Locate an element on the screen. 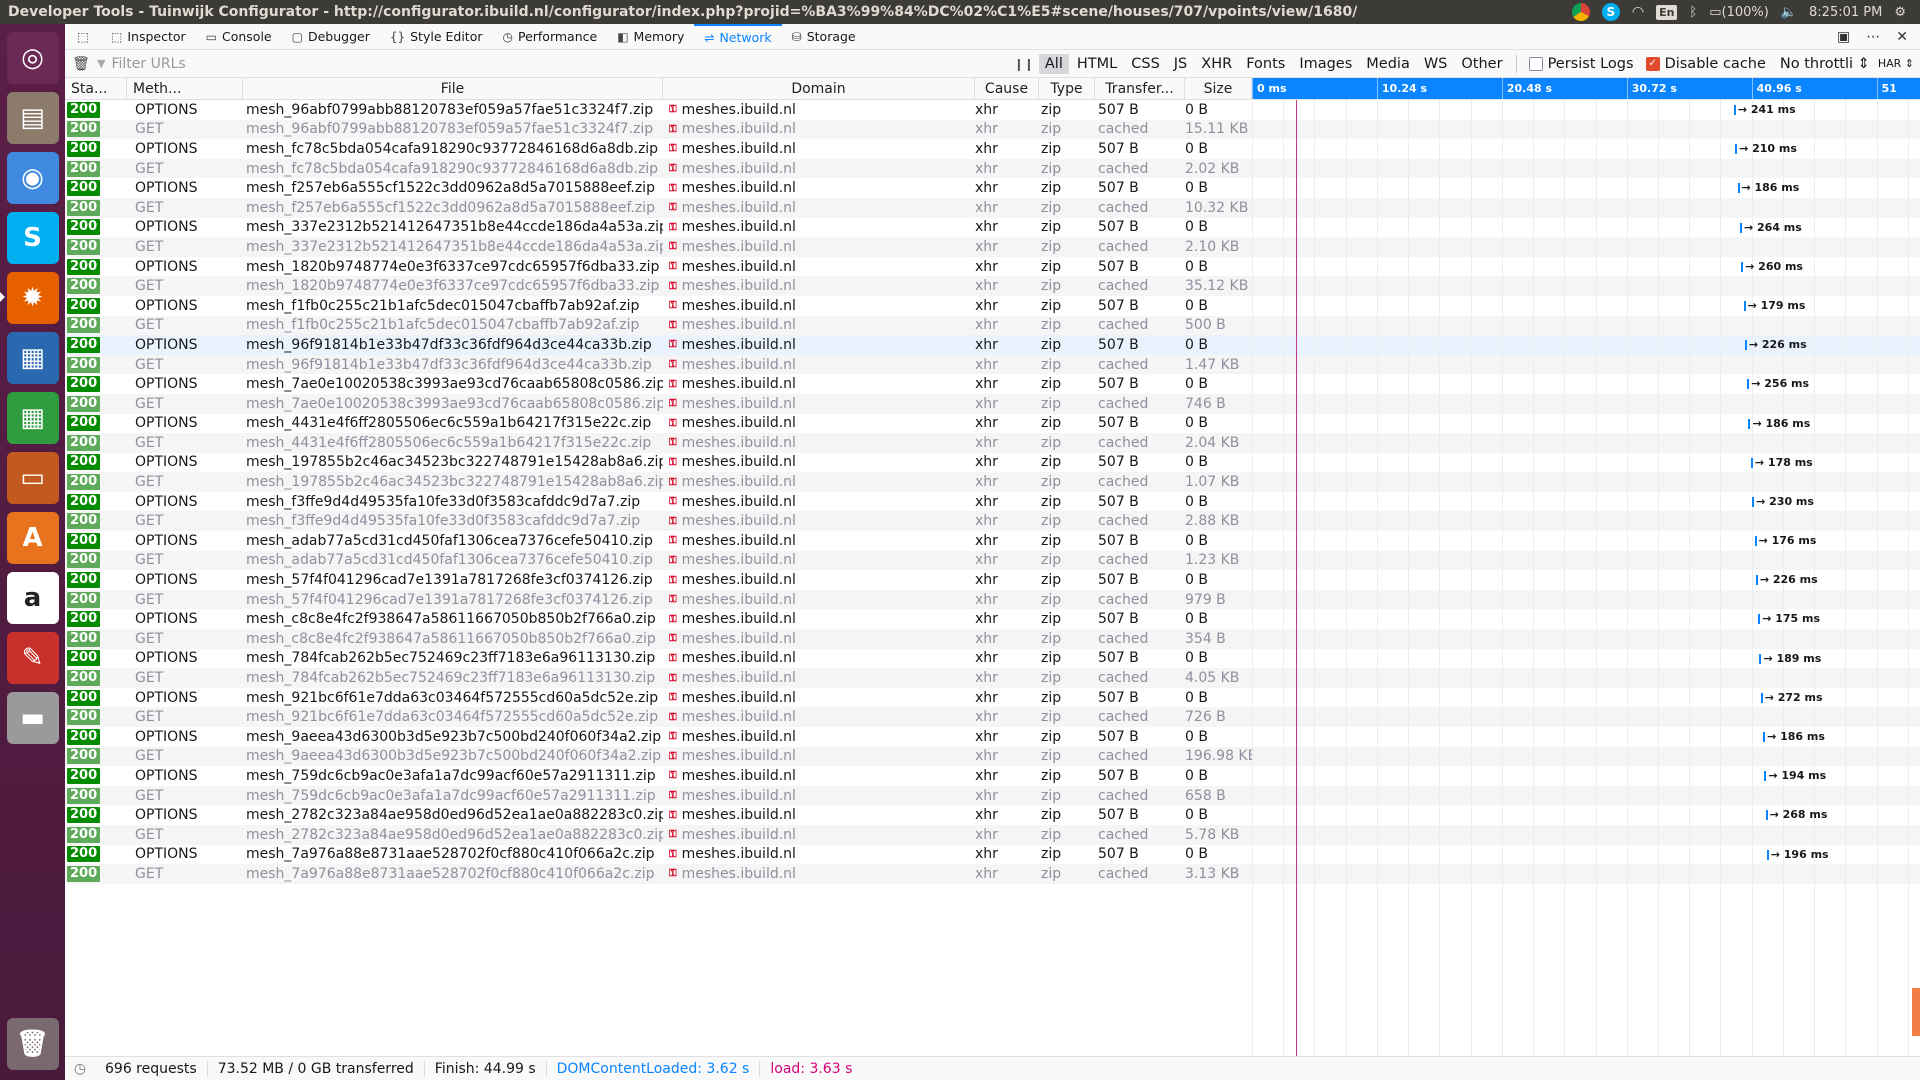 This screenshot has width=1920, height=1080. drive-icon: ▬ is located at coordinates (32, 718).